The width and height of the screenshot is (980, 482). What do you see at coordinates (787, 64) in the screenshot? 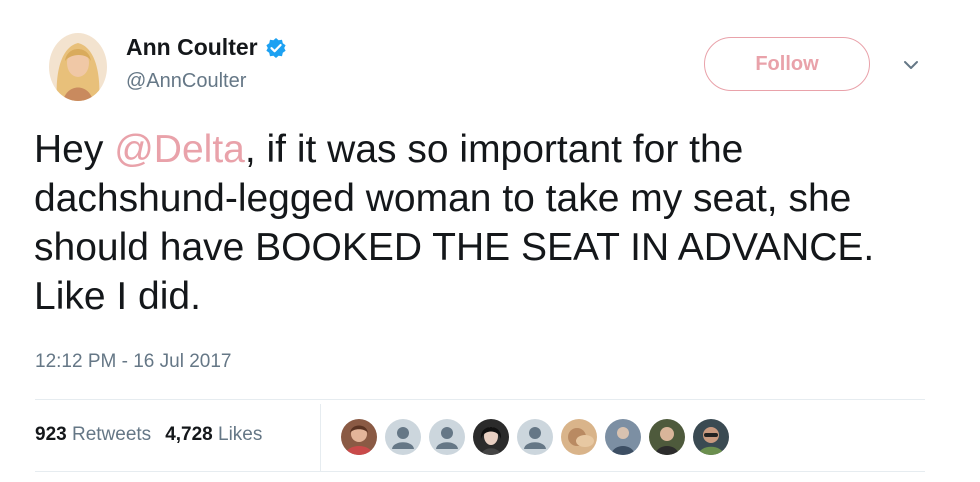
I see `follow-button: Follow` at bounding box center [787, 64].